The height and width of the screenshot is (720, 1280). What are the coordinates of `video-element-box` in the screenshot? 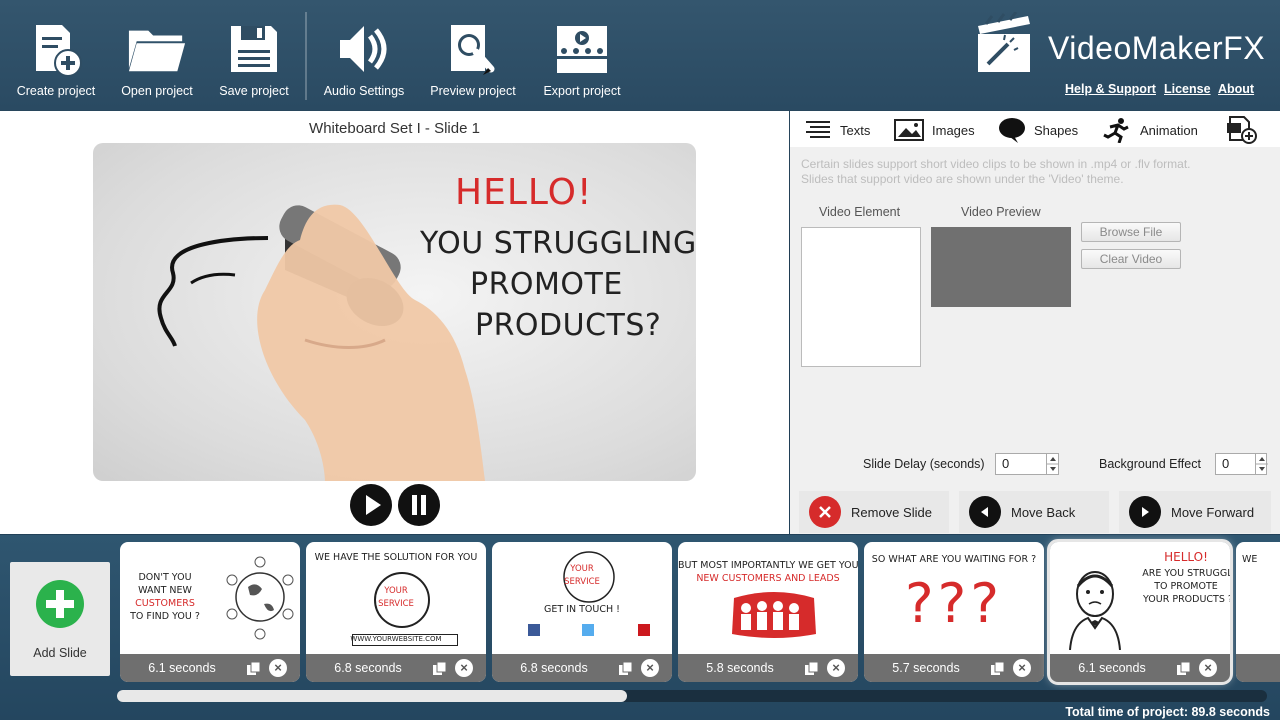 It's located at (861, 297).